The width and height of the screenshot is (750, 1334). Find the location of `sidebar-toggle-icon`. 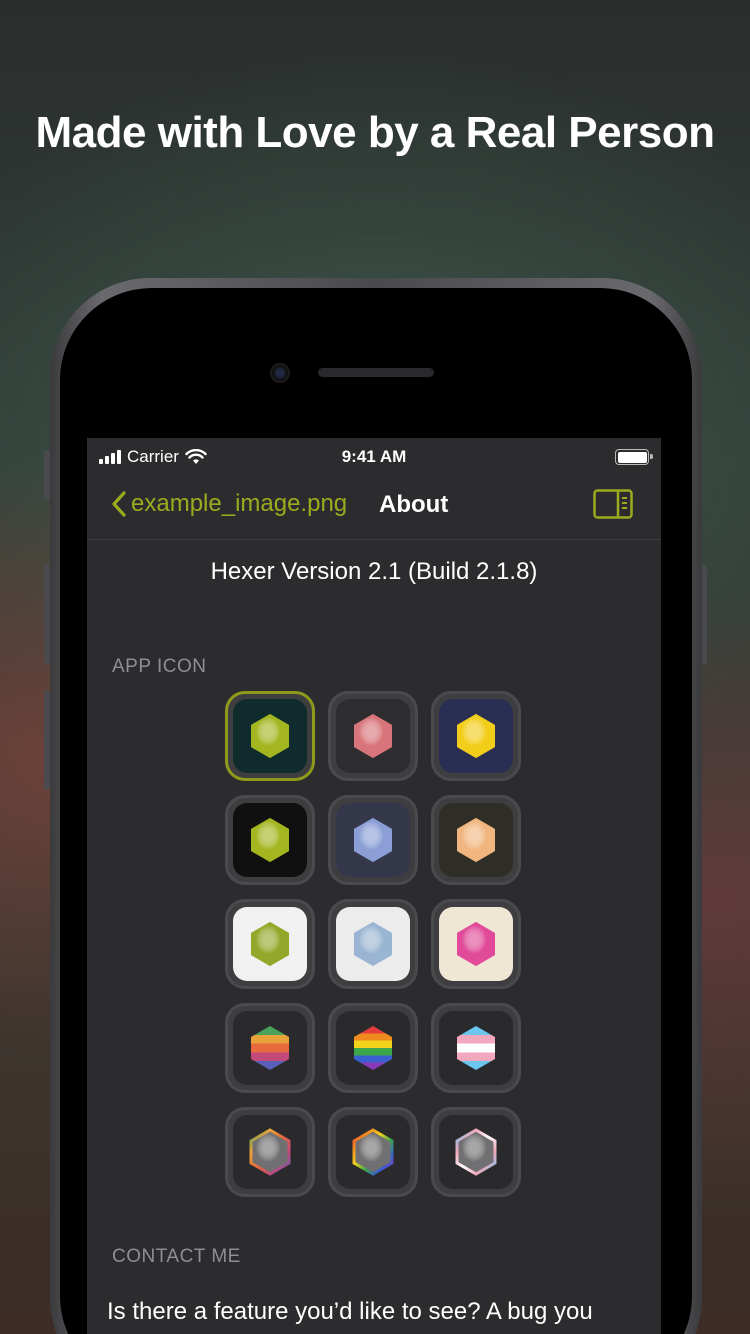

sidebar-toggle-icon is located at coordinates (613, 504).